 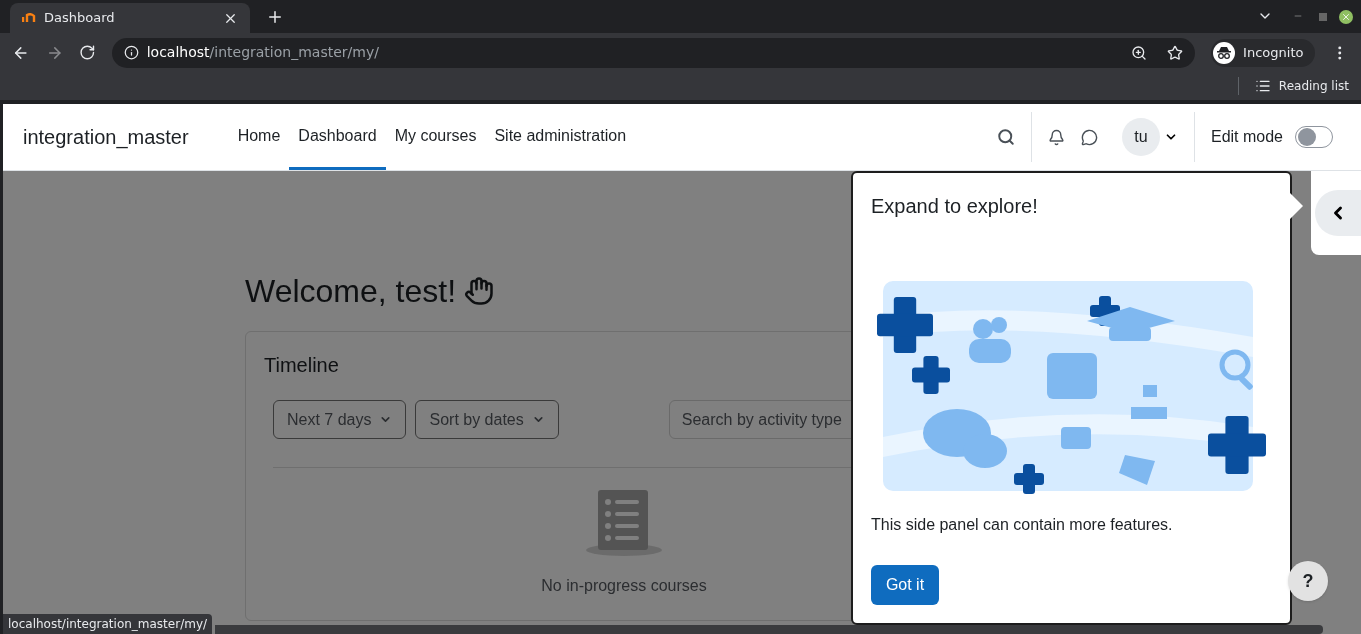 What do you see at coordinates (653, 52) in the screenshot?
I see `address-bar: localhost/integration_master/my/` at bounding box center [653, 52].